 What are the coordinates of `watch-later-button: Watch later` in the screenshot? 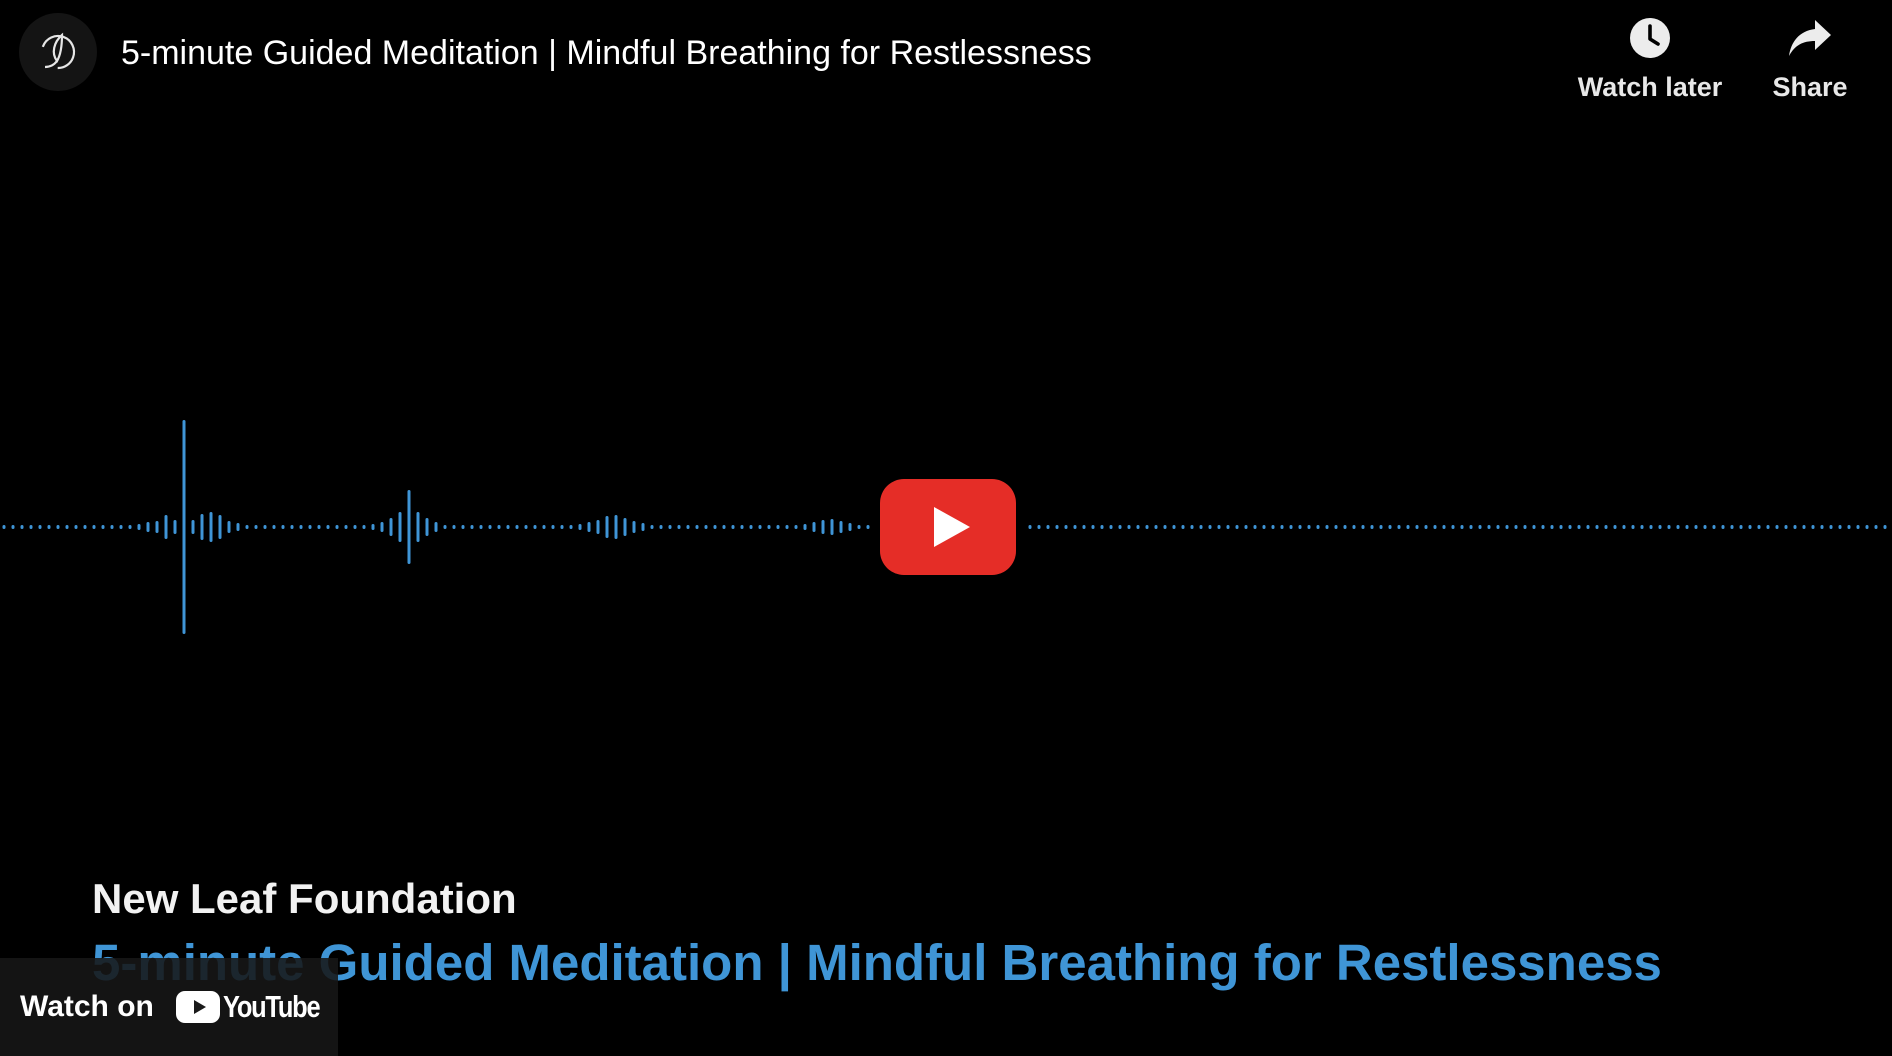 It's located at (1650, 59).